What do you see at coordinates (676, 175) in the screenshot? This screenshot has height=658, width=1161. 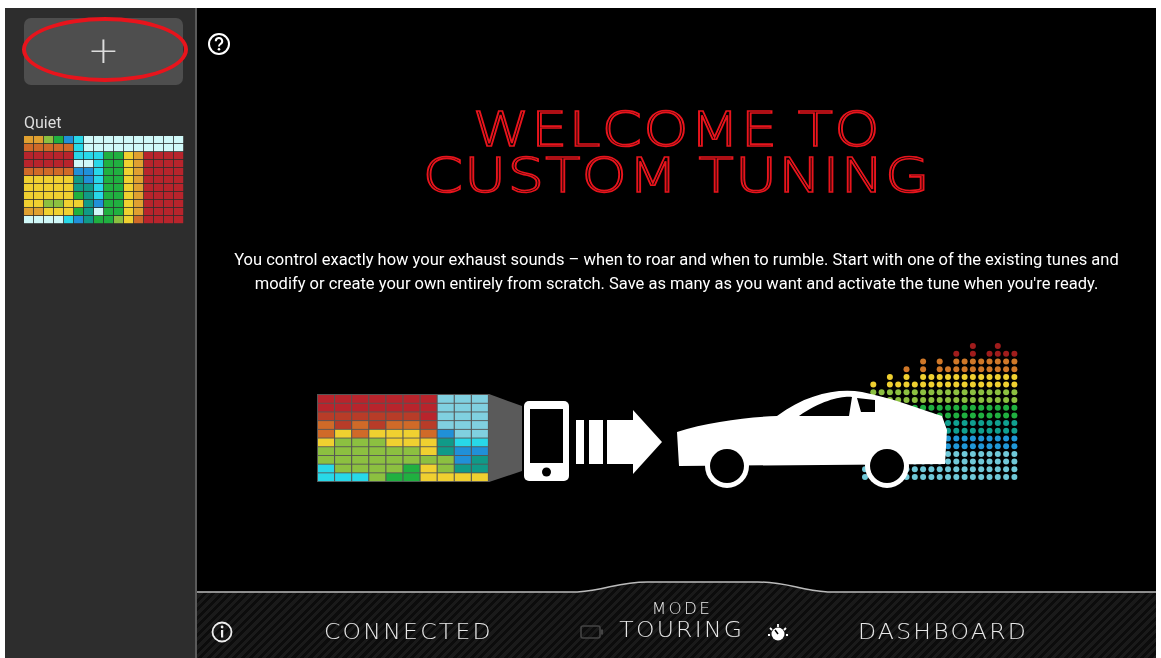 I see `welcome-title: CUSTOM TUNING` at bounding box center [676, 175].